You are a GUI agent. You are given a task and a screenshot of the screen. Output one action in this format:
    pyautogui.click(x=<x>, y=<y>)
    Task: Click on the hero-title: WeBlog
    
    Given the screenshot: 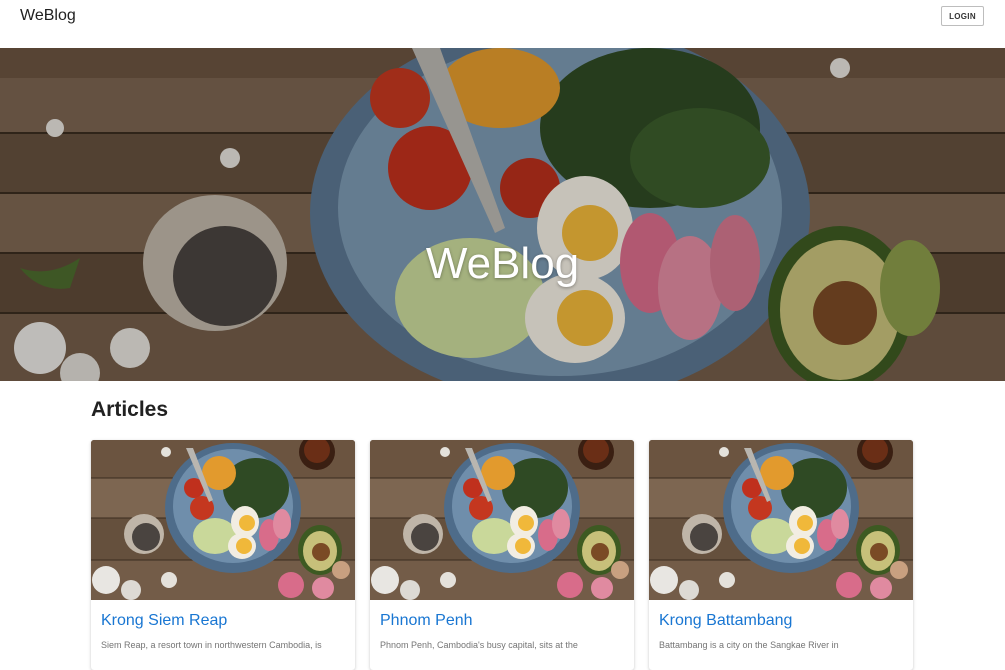 What is the action you would take?
    pyautogui.click(x=502, y=263)
    